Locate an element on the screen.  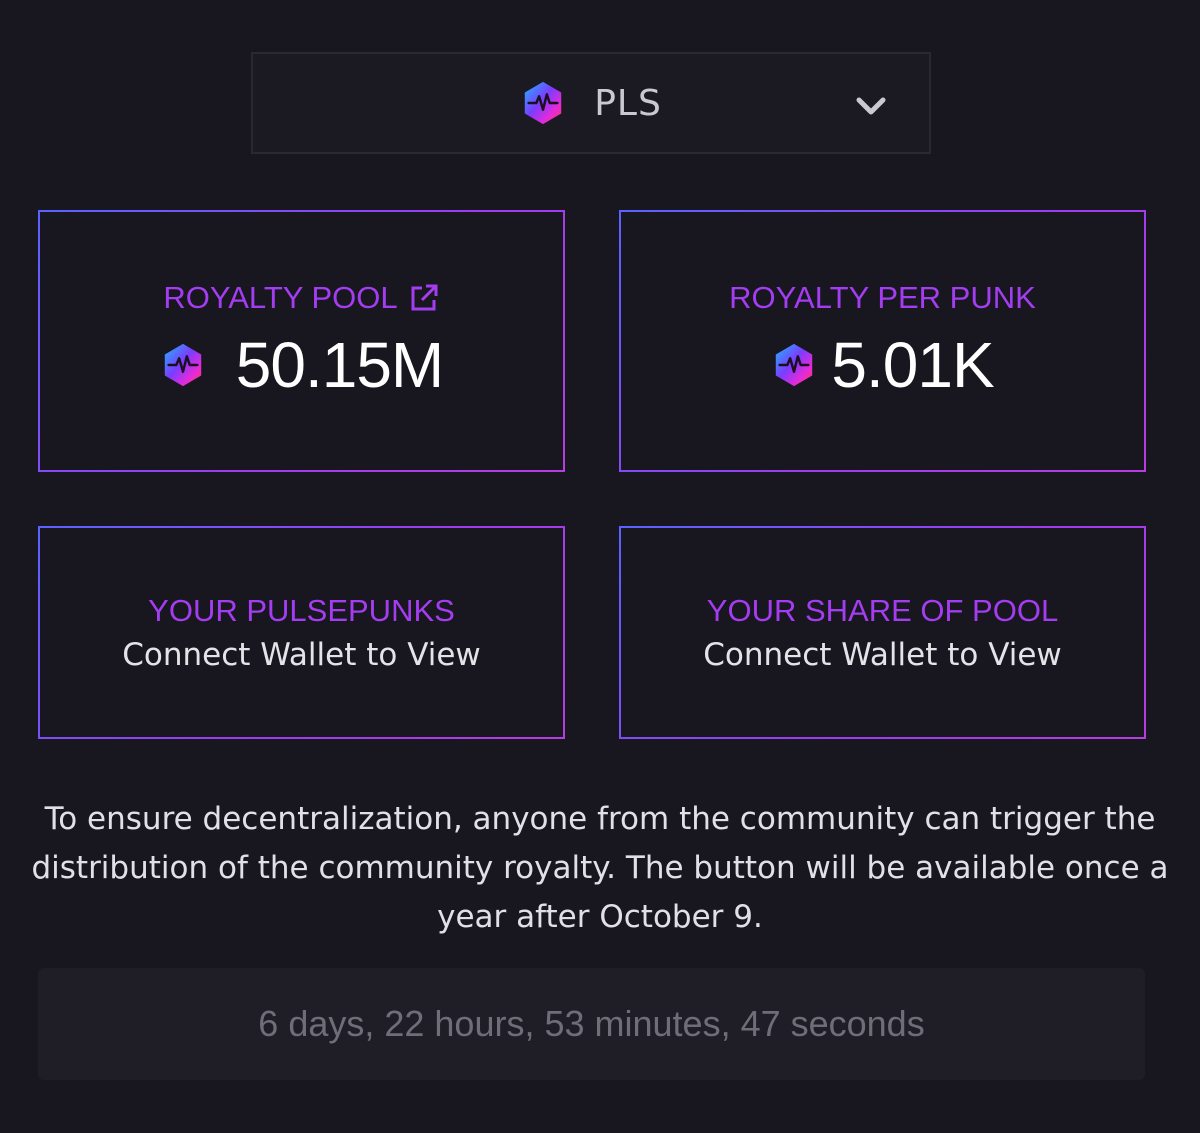
your-pulsepunks-title: YOUR PULSEPUNKS is located at coordinates (301, 610).